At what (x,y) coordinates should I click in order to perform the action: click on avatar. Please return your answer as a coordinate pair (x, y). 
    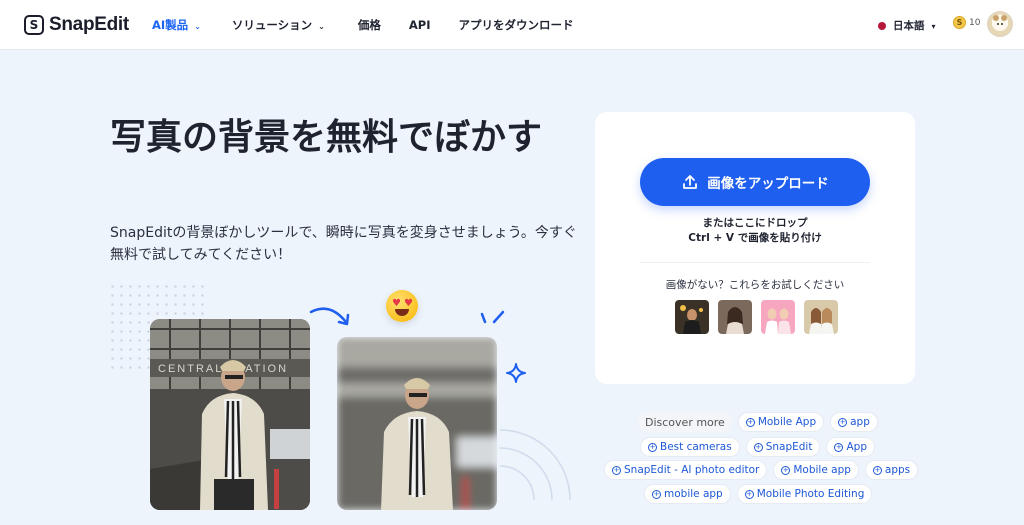
    Looking at the image, I should click on (1000, 24).